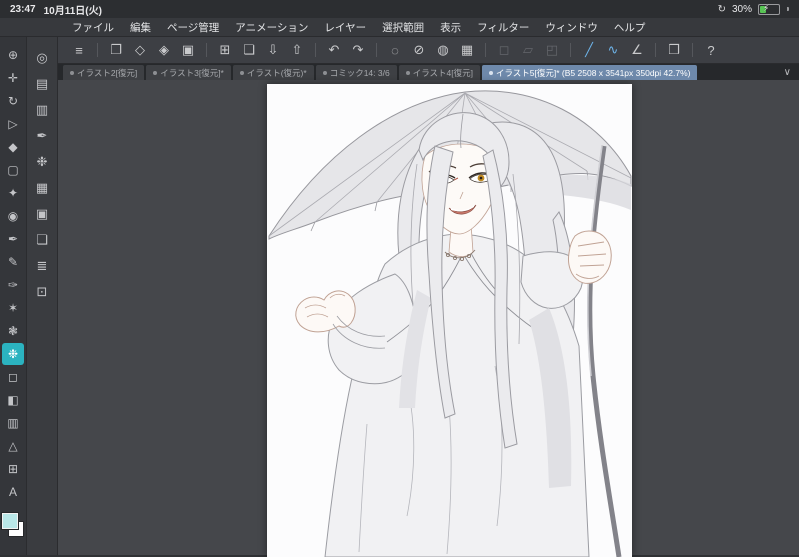 This screenshot has height=557, width=799. I want to click on zoom-tool-icon: ⊕, so click(13, 55).